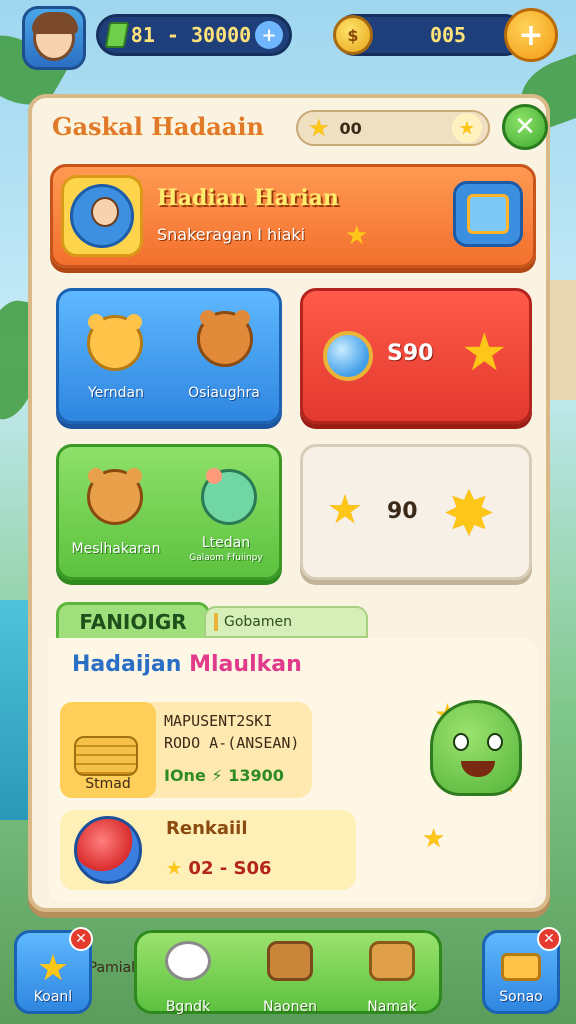 The width and height of the screenshot is (576, 1024). What do you see at coordinates (525, 127) in the screenshot?
I see `close-button: ✕` at bounding box center [525, 127].